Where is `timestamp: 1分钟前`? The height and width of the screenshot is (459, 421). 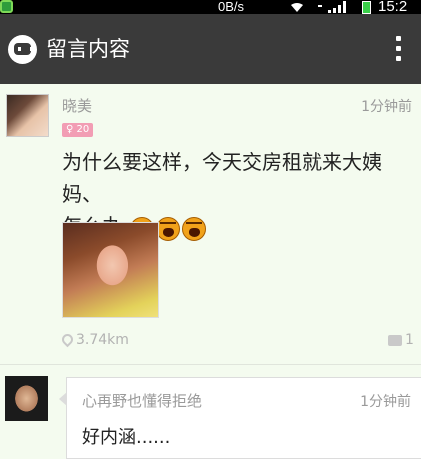
timestamp: 1分钟前 is located at coordinates (386, 107).